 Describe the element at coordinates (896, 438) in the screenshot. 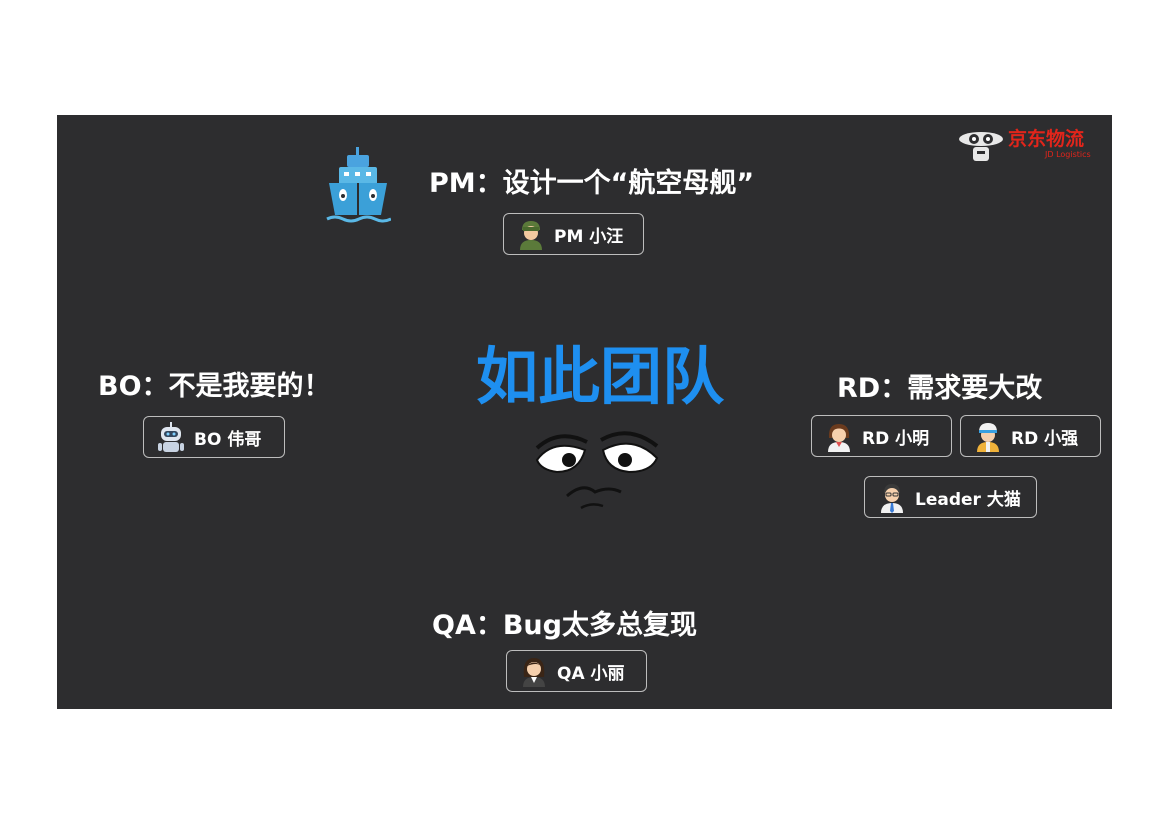

I see `member-name: RD 小明` at that location.